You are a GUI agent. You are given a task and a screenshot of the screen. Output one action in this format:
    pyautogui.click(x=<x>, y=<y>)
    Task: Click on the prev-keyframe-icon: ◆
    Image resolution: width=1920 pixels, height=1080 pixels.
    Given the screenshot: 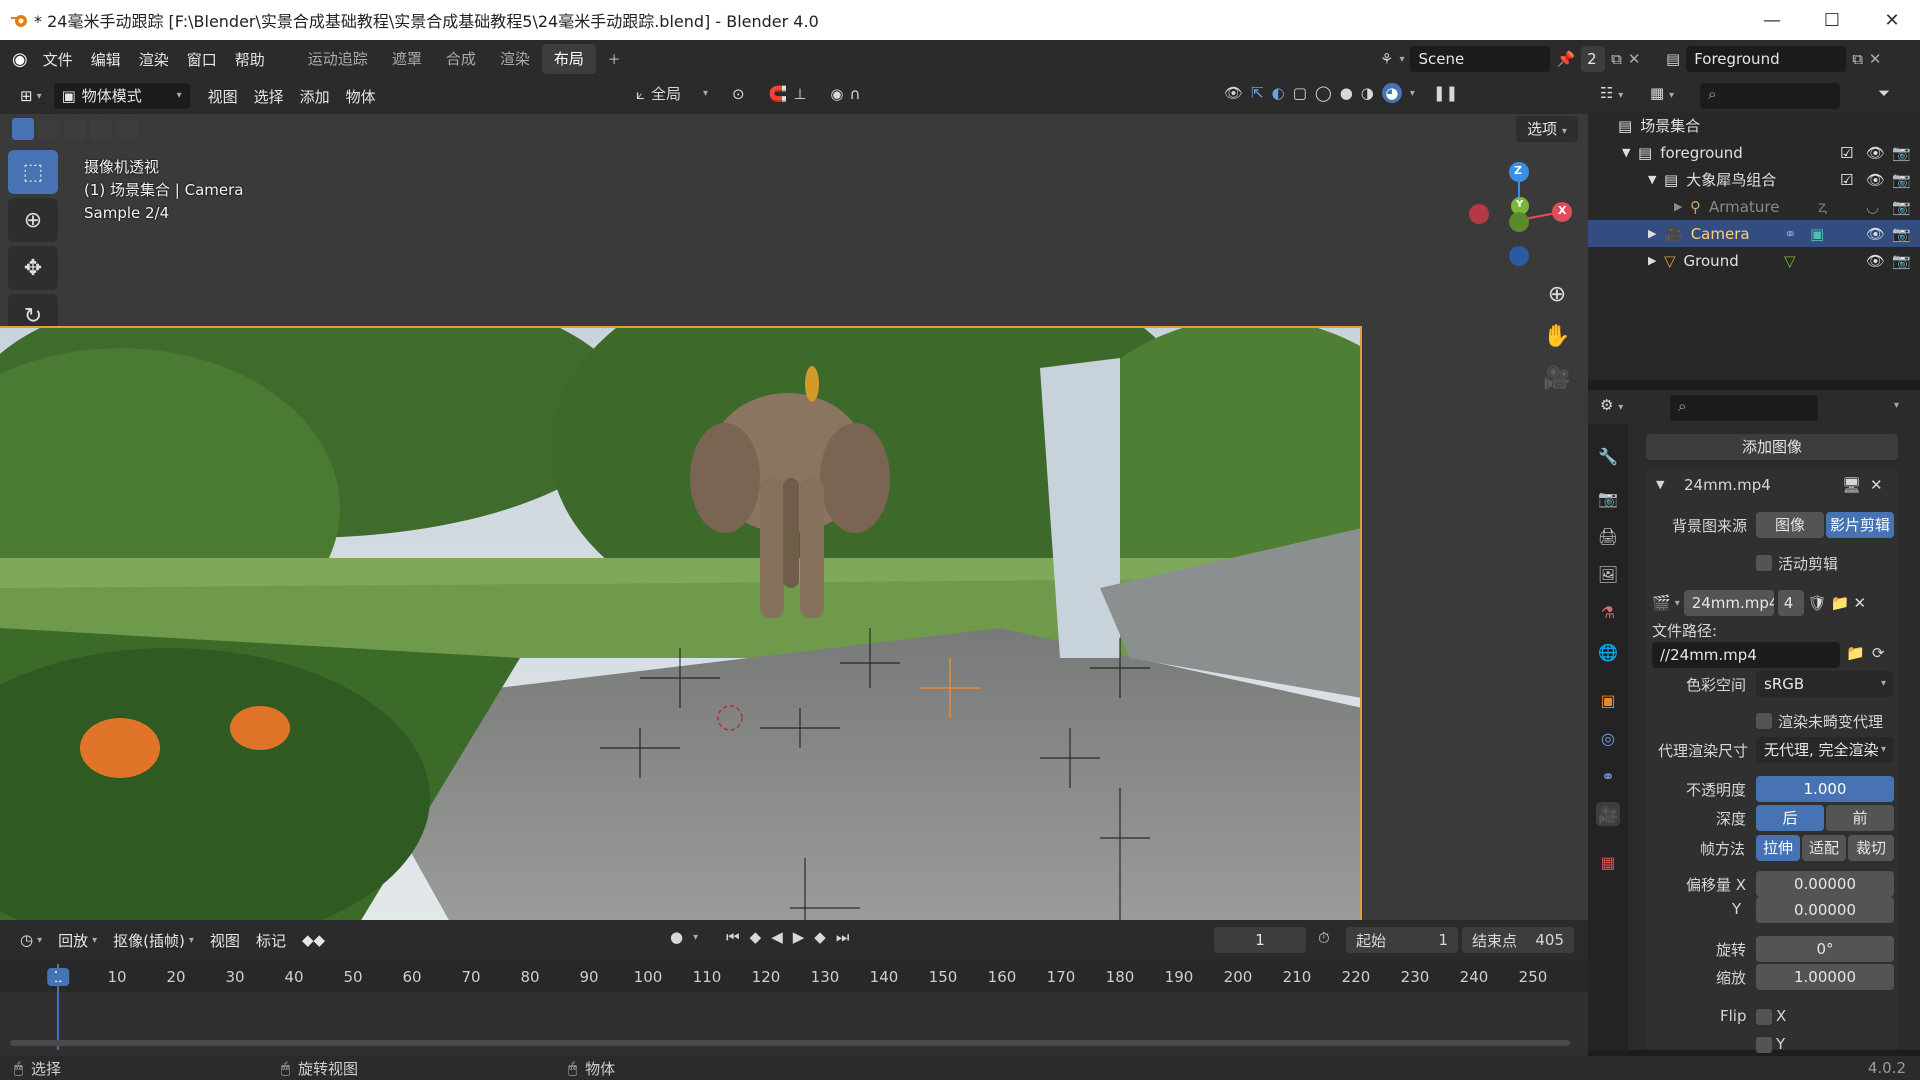 What is the action you would take?
    pyautogui.click(x=756, y=937)
    